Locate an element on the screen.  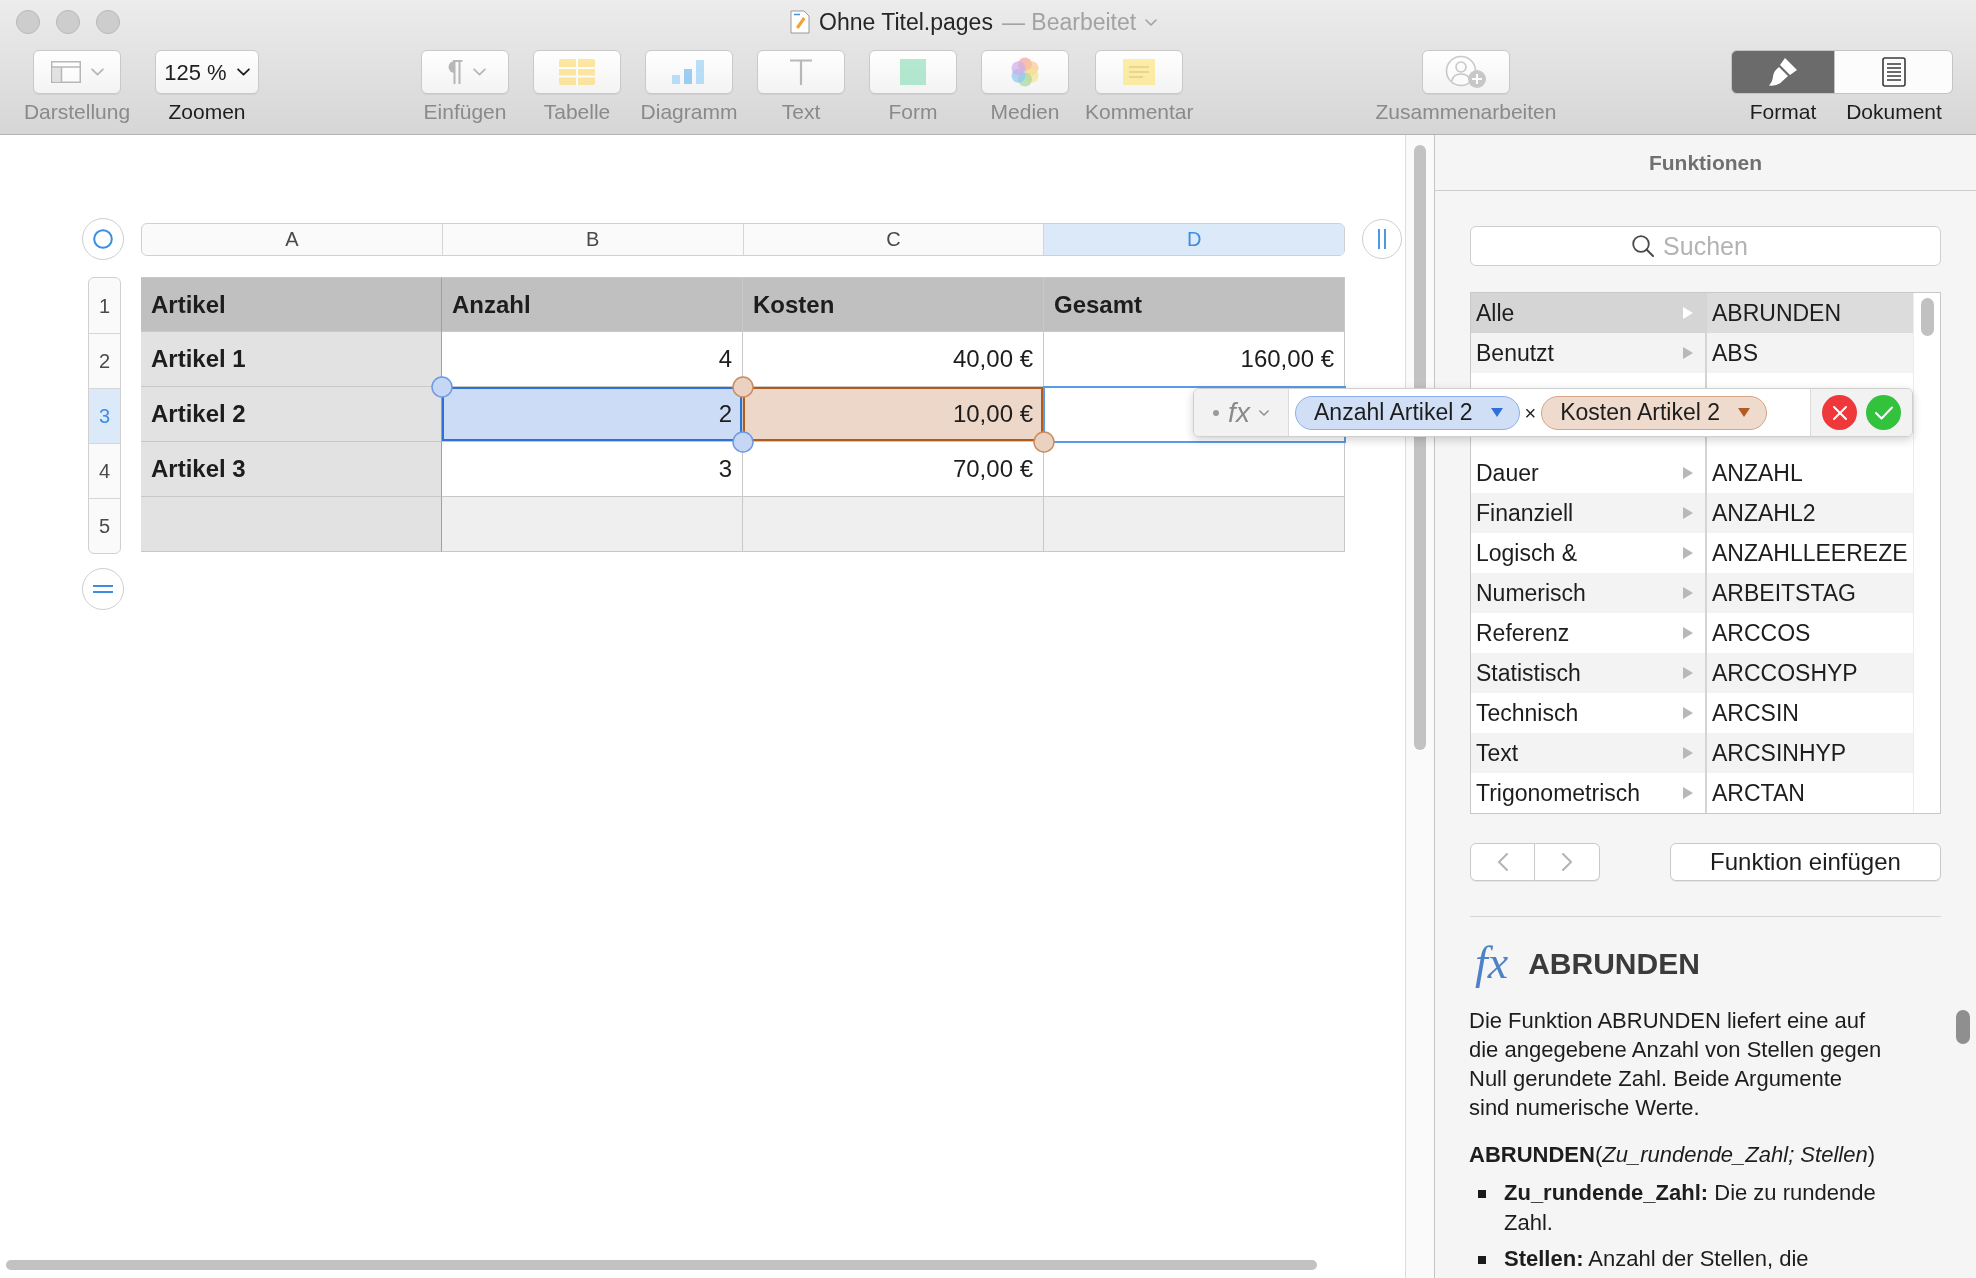
document-tab is located at coordinates (1894, 72).